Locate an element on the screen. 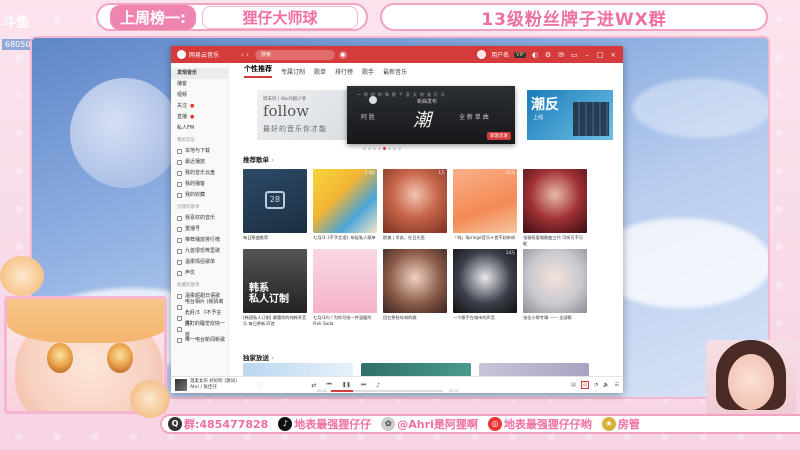 This screenshot has width=800, height=450. tab-charts: 排行榜 is located at coordinates (344, 72).